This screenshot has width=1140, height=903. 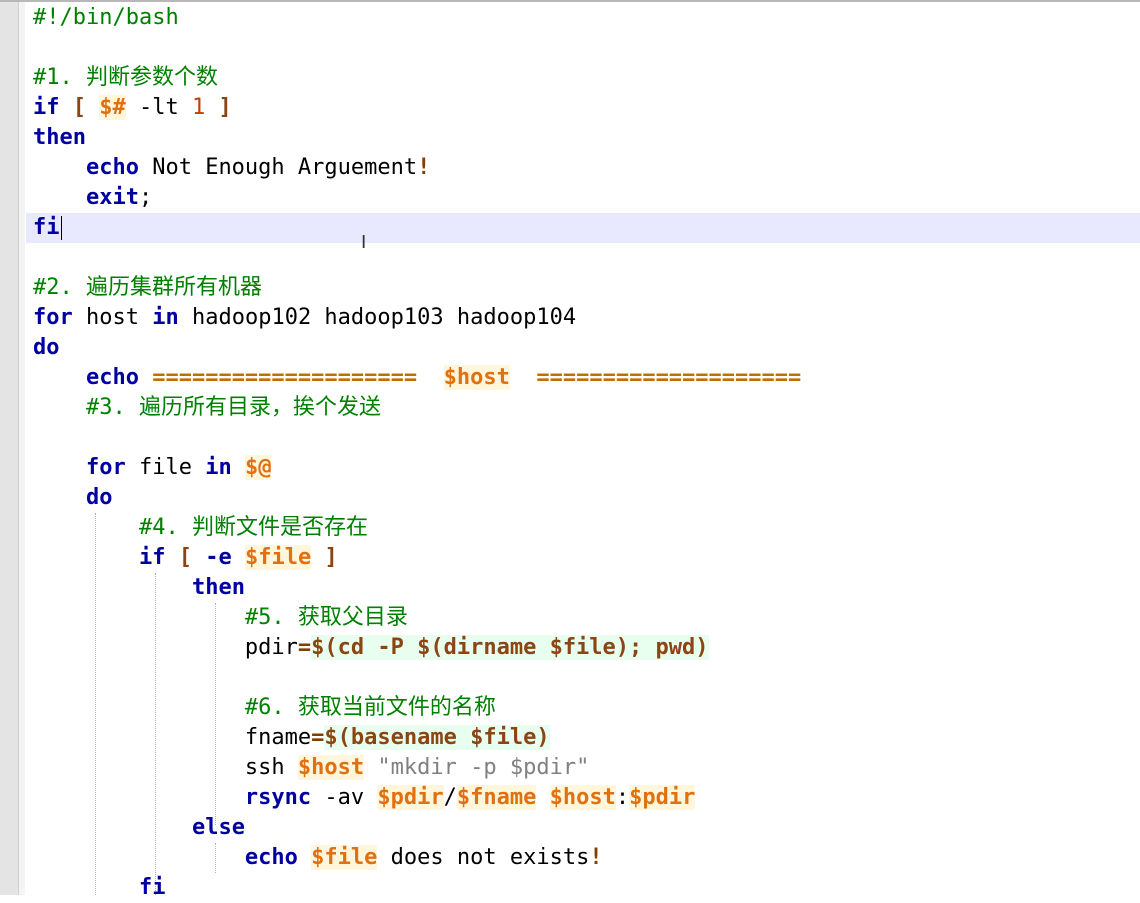 I want to click on code-line: for file in $@, so click(x=152, y=468).